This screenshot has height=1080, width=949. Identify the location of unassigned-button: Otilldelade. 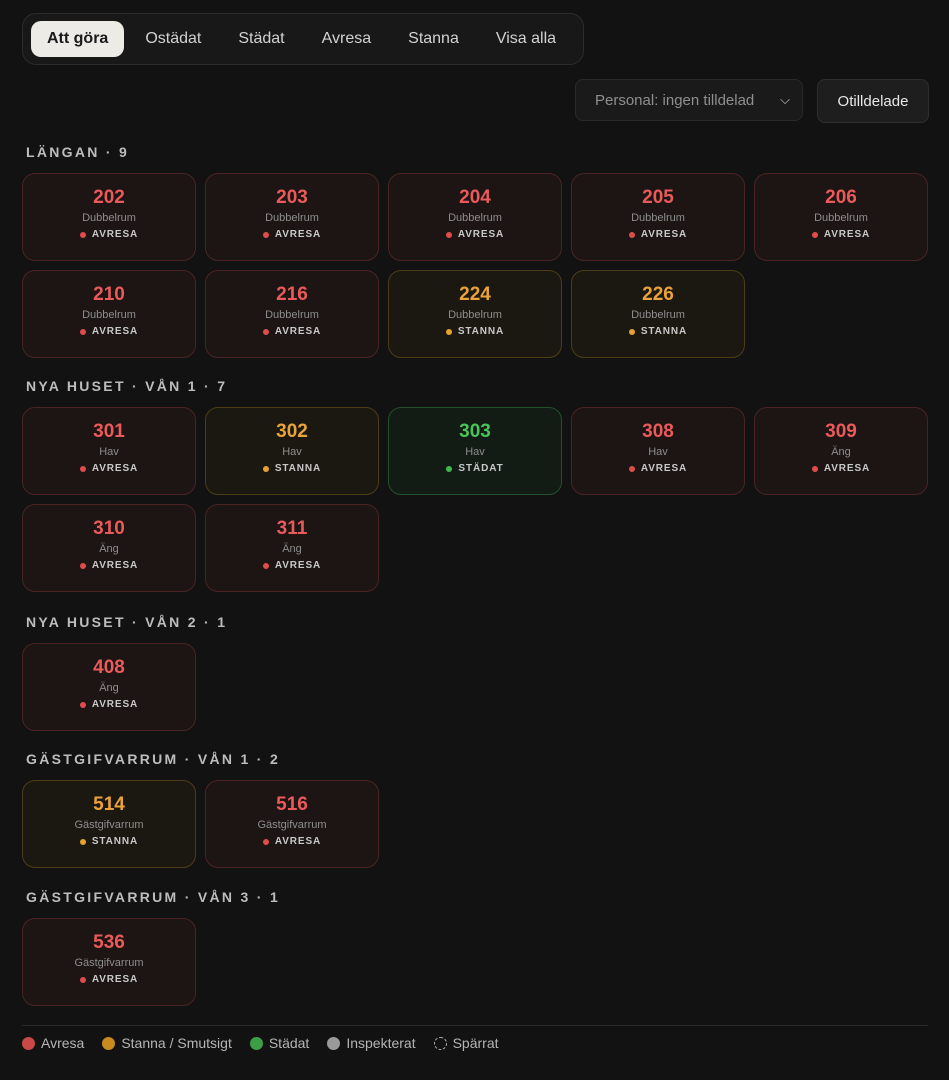
(873, 101).